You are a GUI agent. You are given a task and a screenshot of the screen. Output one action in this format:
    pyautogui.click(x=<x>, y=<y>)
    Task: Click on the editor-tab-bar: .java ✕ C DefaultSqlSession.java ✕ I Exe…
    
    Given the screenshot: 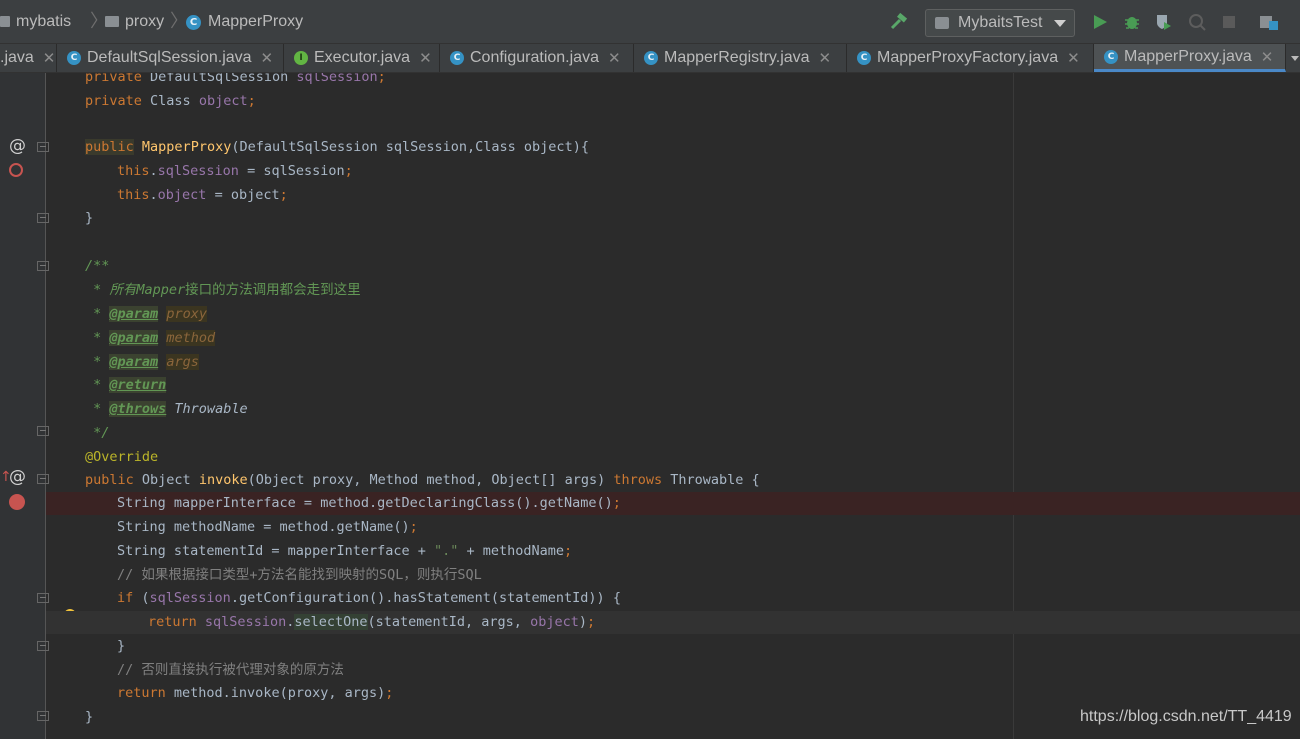 What is the action you would take?
    pyautogui.click(x=650, y=58)
    